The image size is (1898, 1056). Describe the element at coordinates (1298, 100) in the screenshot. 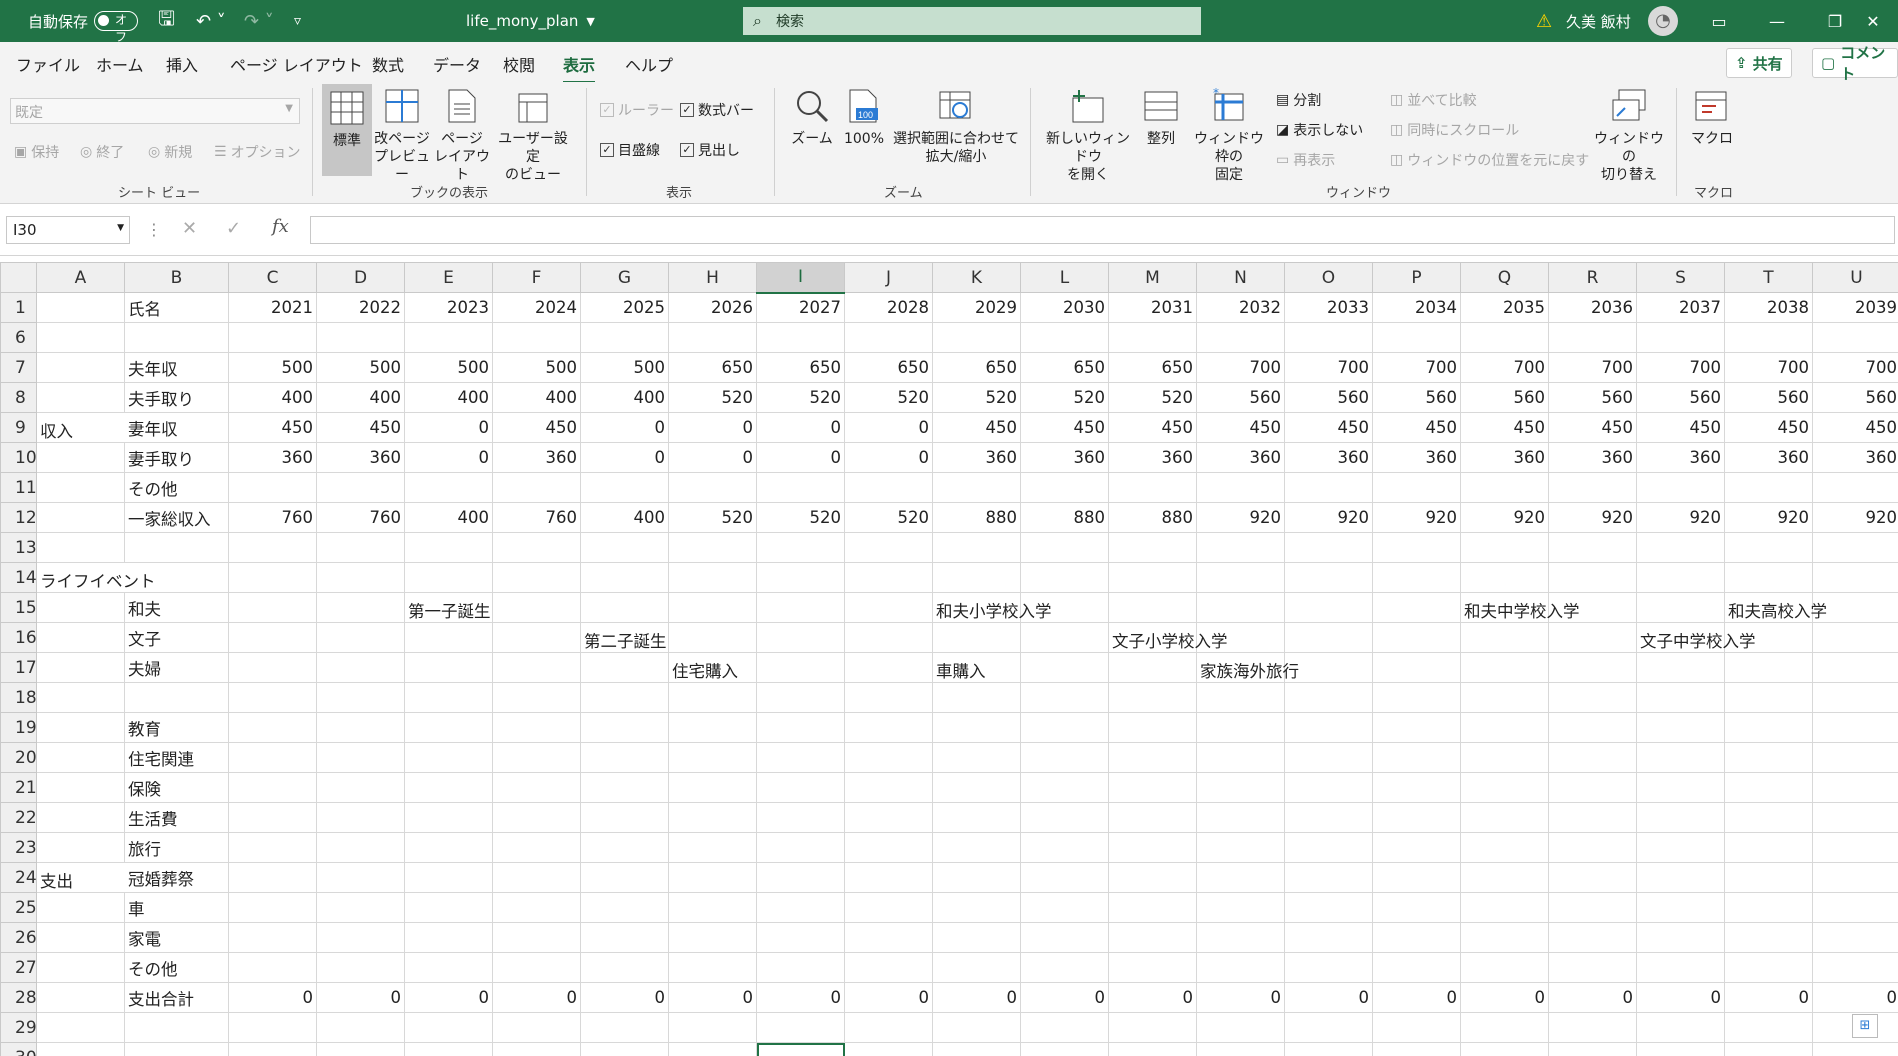

I see `split-button: ▤ 分割` at that location.